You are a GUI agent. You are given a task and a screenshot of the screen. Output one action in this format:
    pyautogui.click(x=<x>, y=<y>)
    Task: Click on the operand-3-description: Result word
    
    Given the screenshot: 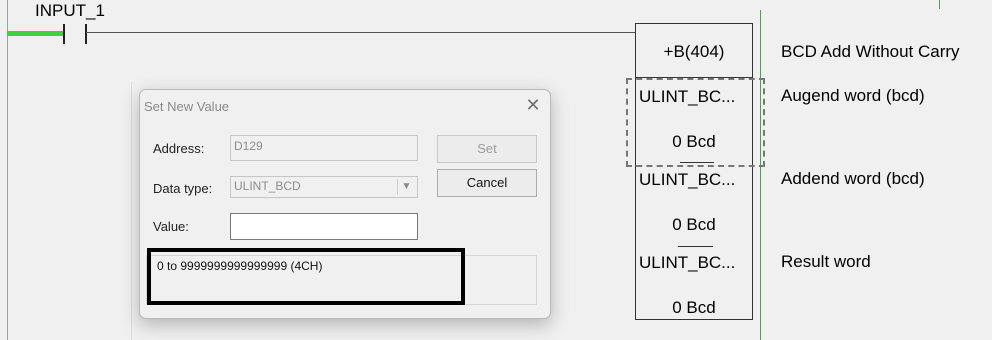 What is the action you would take?
    pyautogui.click(x=826, y=261)
    